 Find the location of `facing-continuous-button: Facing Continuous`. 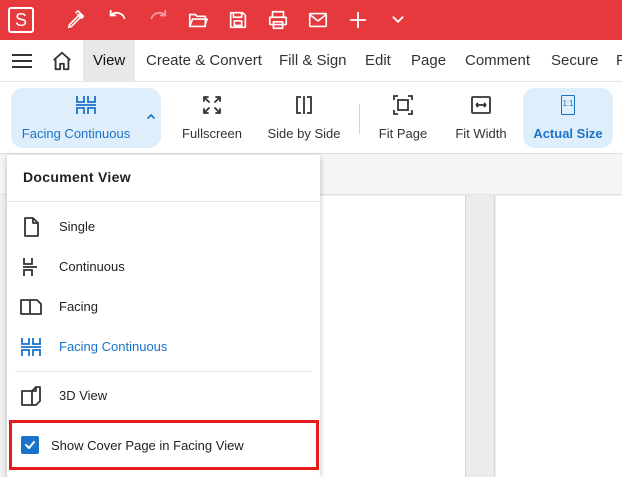

facing-continuous-button: Facing Continuous is located at coordinates (86, 118).